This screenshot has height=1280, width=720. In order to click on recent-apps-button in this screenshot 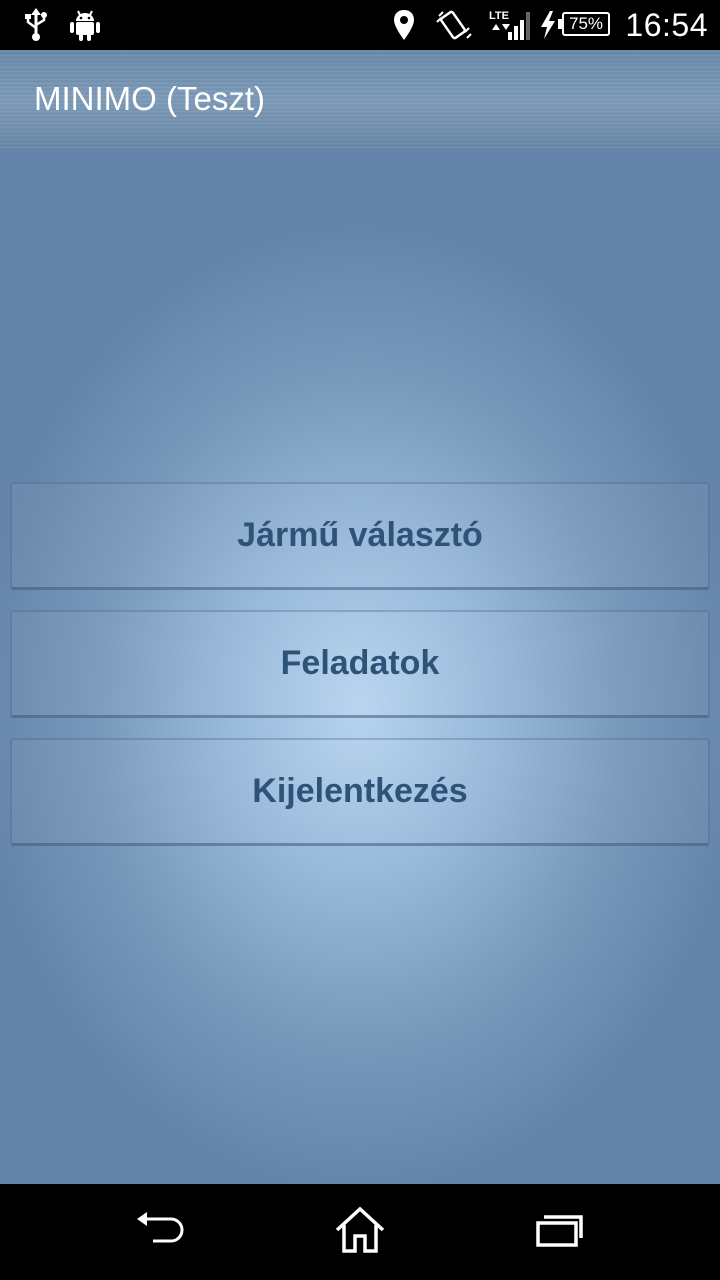, I will do `click(560, 1232)`.